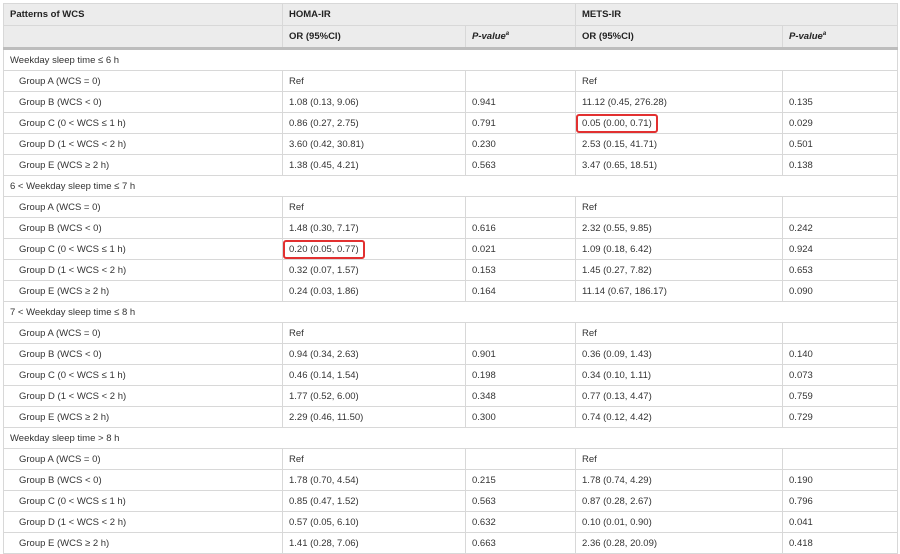  What do you see at coordinates (374, 102) in the screenshot?
I see `homa-or-cell: 1.08 (0.13, 9.06)` at bounding box center [374, 102].